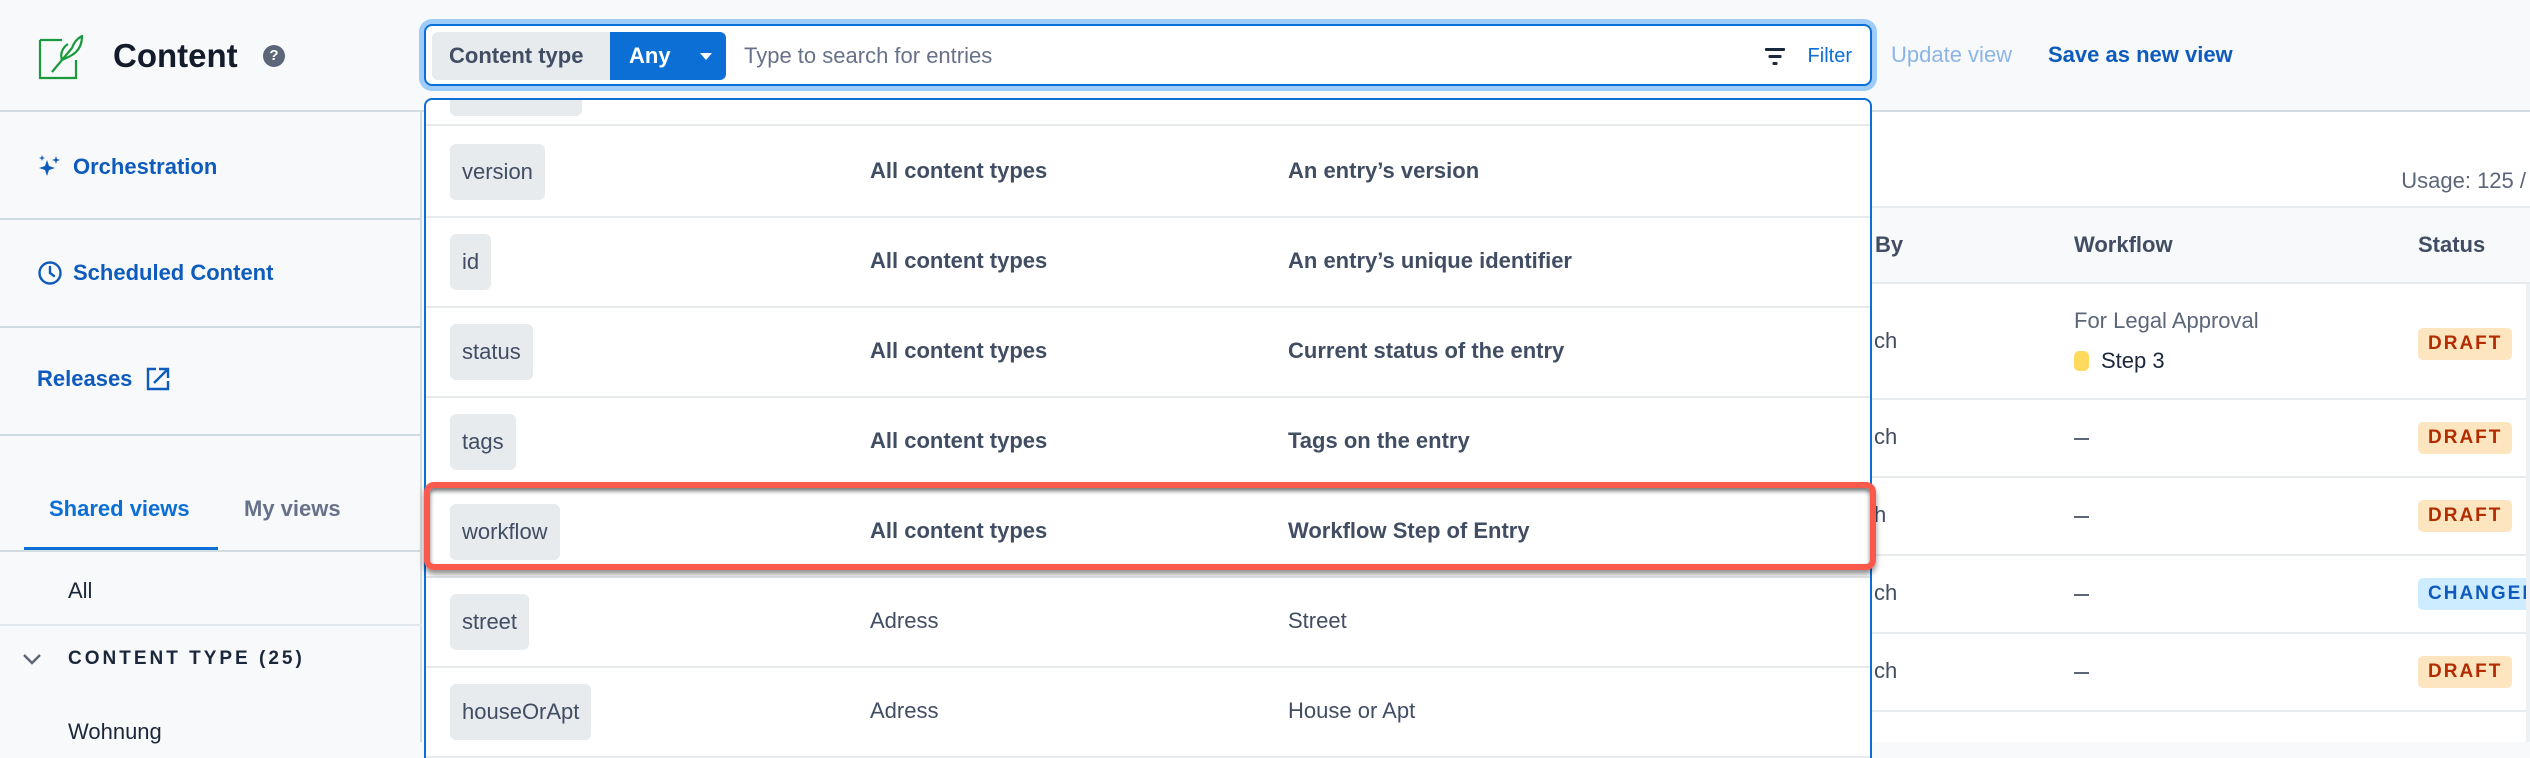 The image size is (2530, 758). What do you see at coordinates (516, 108) in the screenshot?
I see `field-chip` at bounding box center [516, 108].